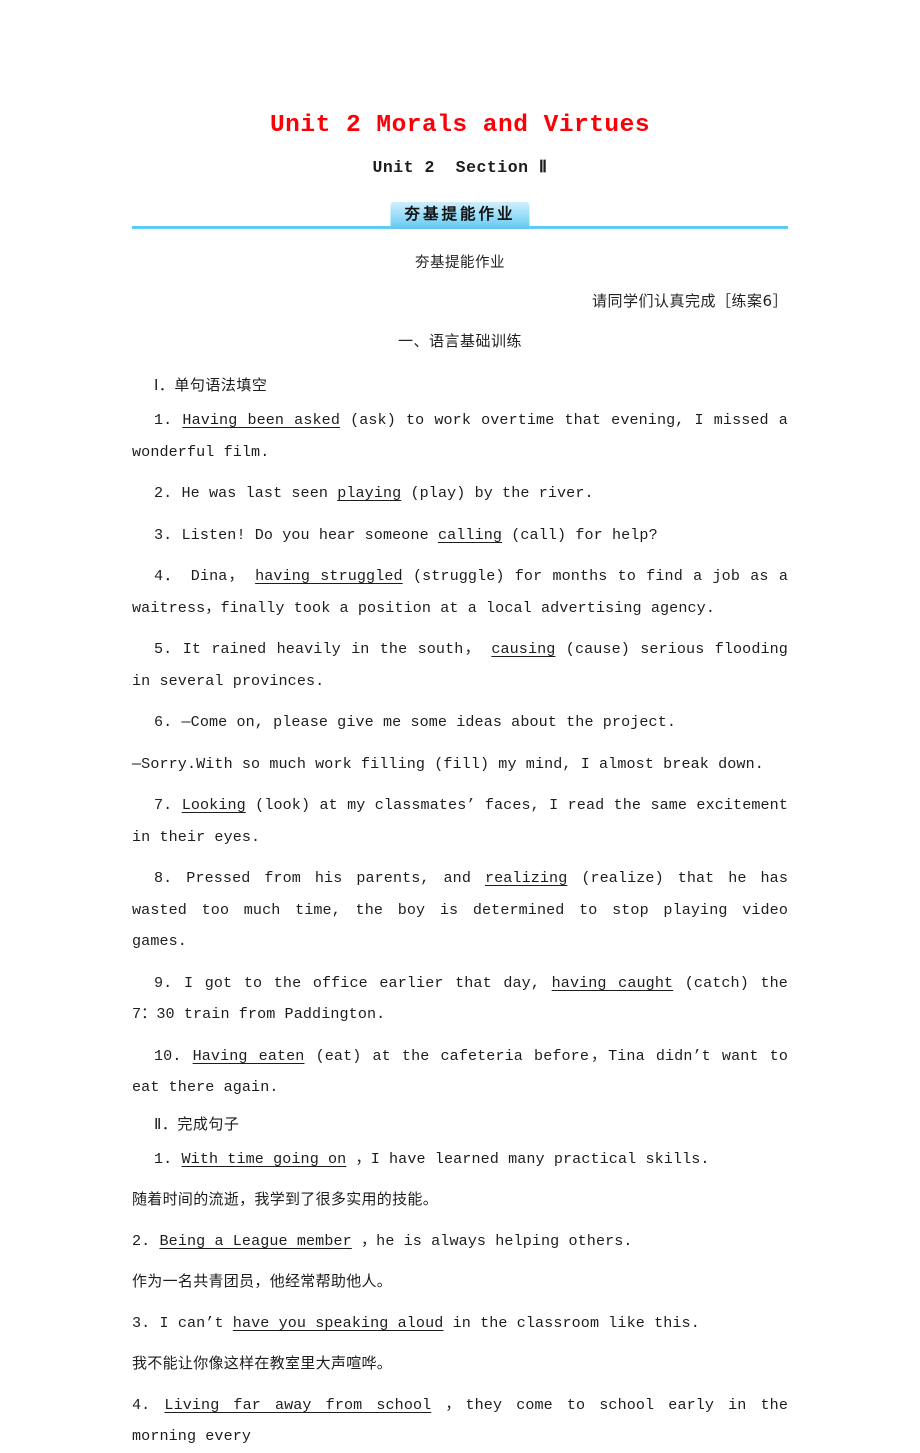 This screenshot has width=920, height=1453. What do you see at coordinates (532, 1158) in the screenshot?
I see `question-text: ，I have learned many practical skills.` at bounding box center [532, 1158].